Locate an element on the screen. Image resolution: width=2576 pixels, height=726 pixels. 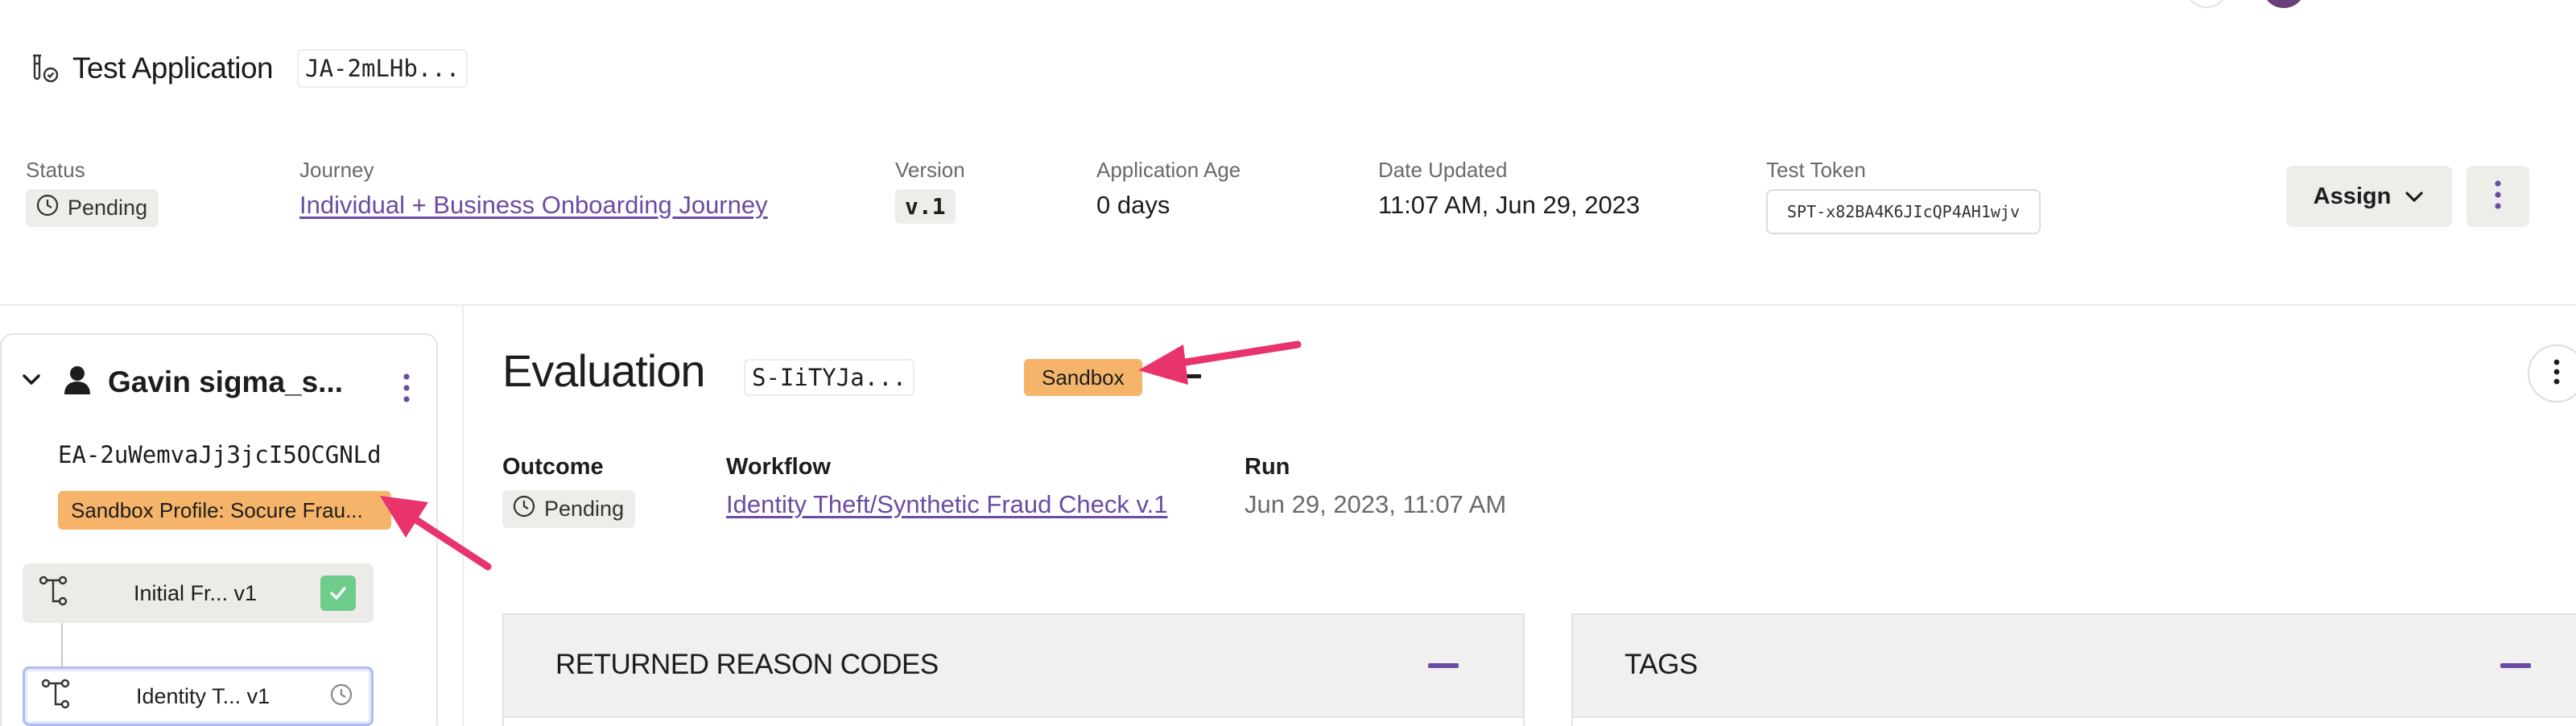
tags-section: TAGS is located at coordinates (2073, 669).